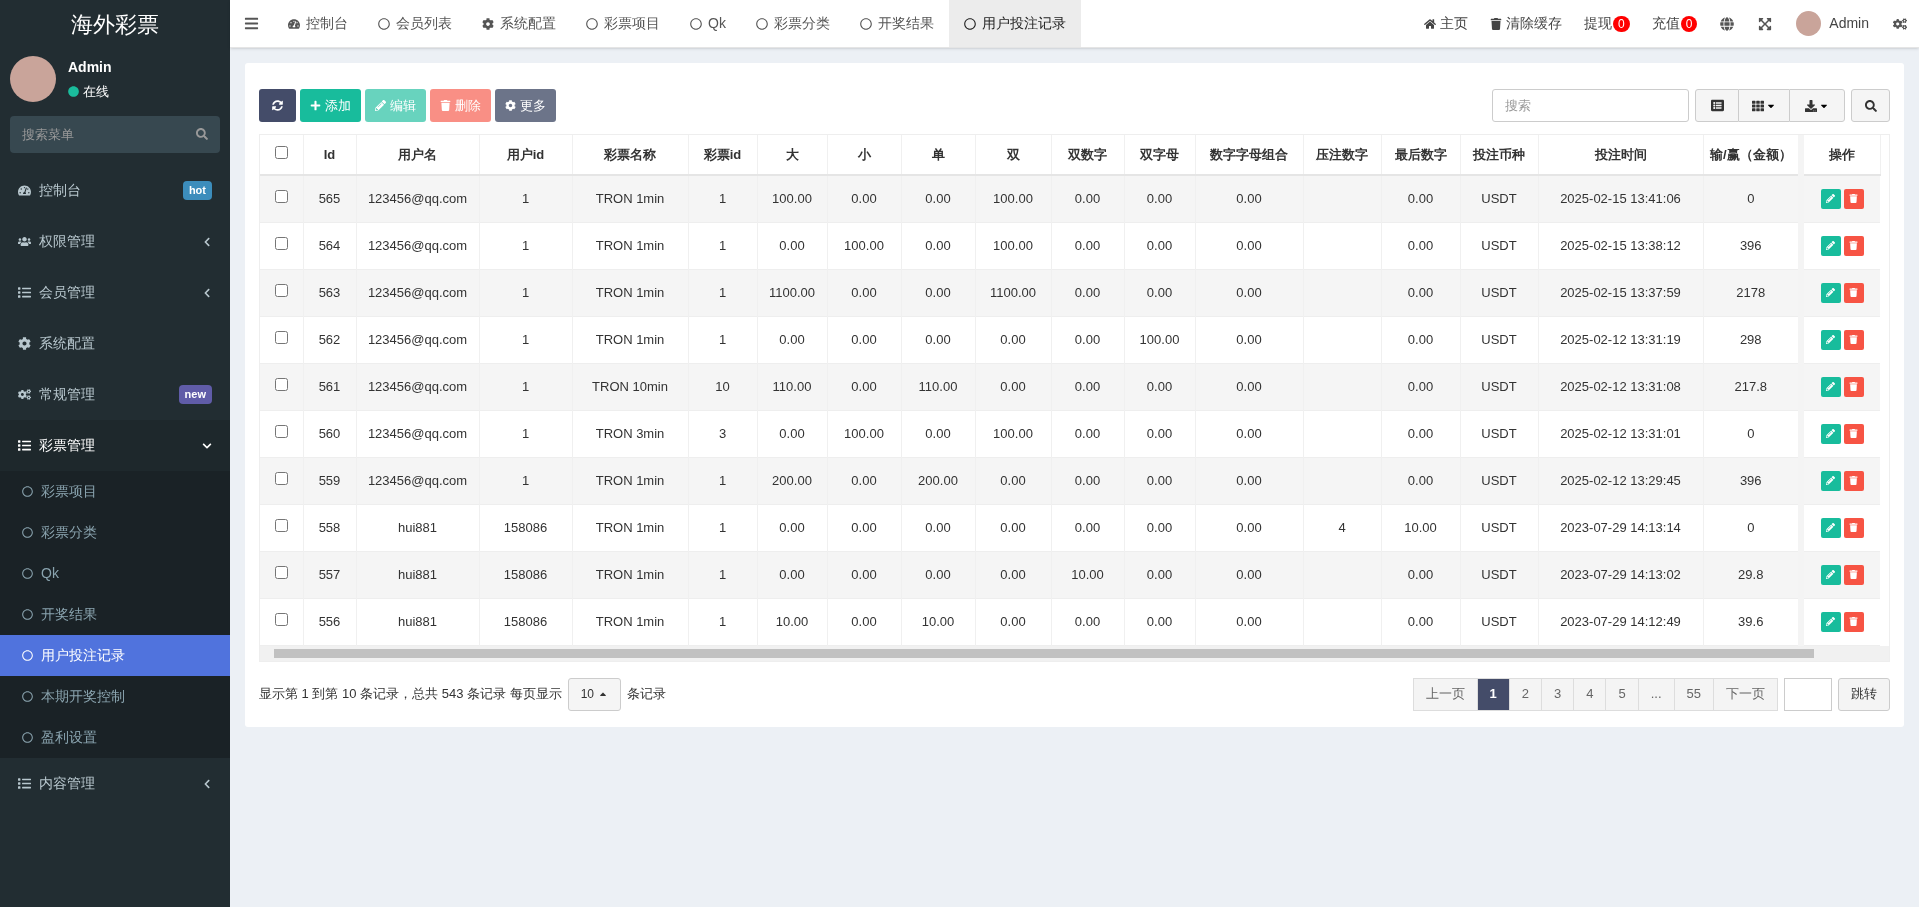 The width and height of the screenshot is (1919, 907). What do you see at coordinates (1717, 105) in the screenshot?
I see `toggle-view-button` at bounding box center [1717, 105].